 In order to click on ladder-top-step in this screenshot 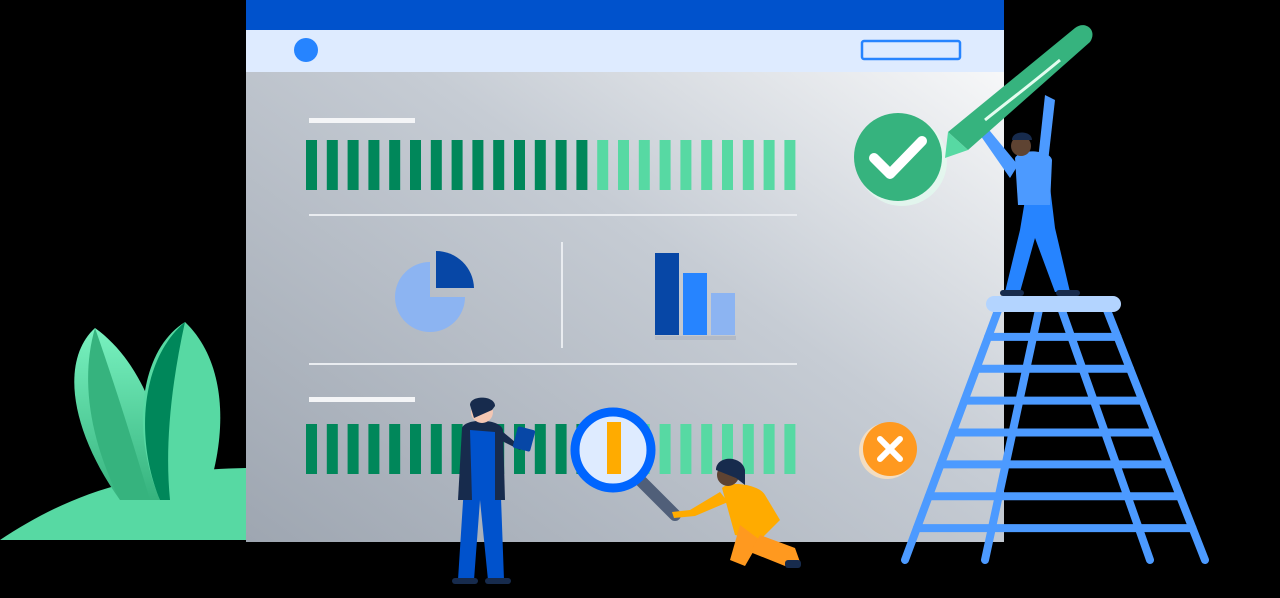, I will do `click(1053, 304)`.